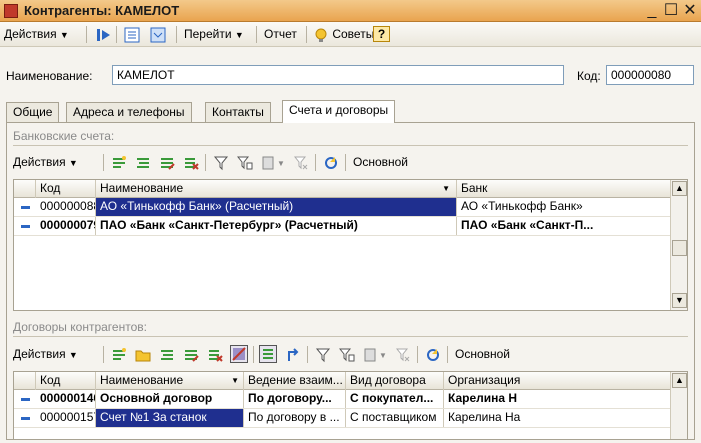  I want to click on report-button: Отчет, so click(280, 34).